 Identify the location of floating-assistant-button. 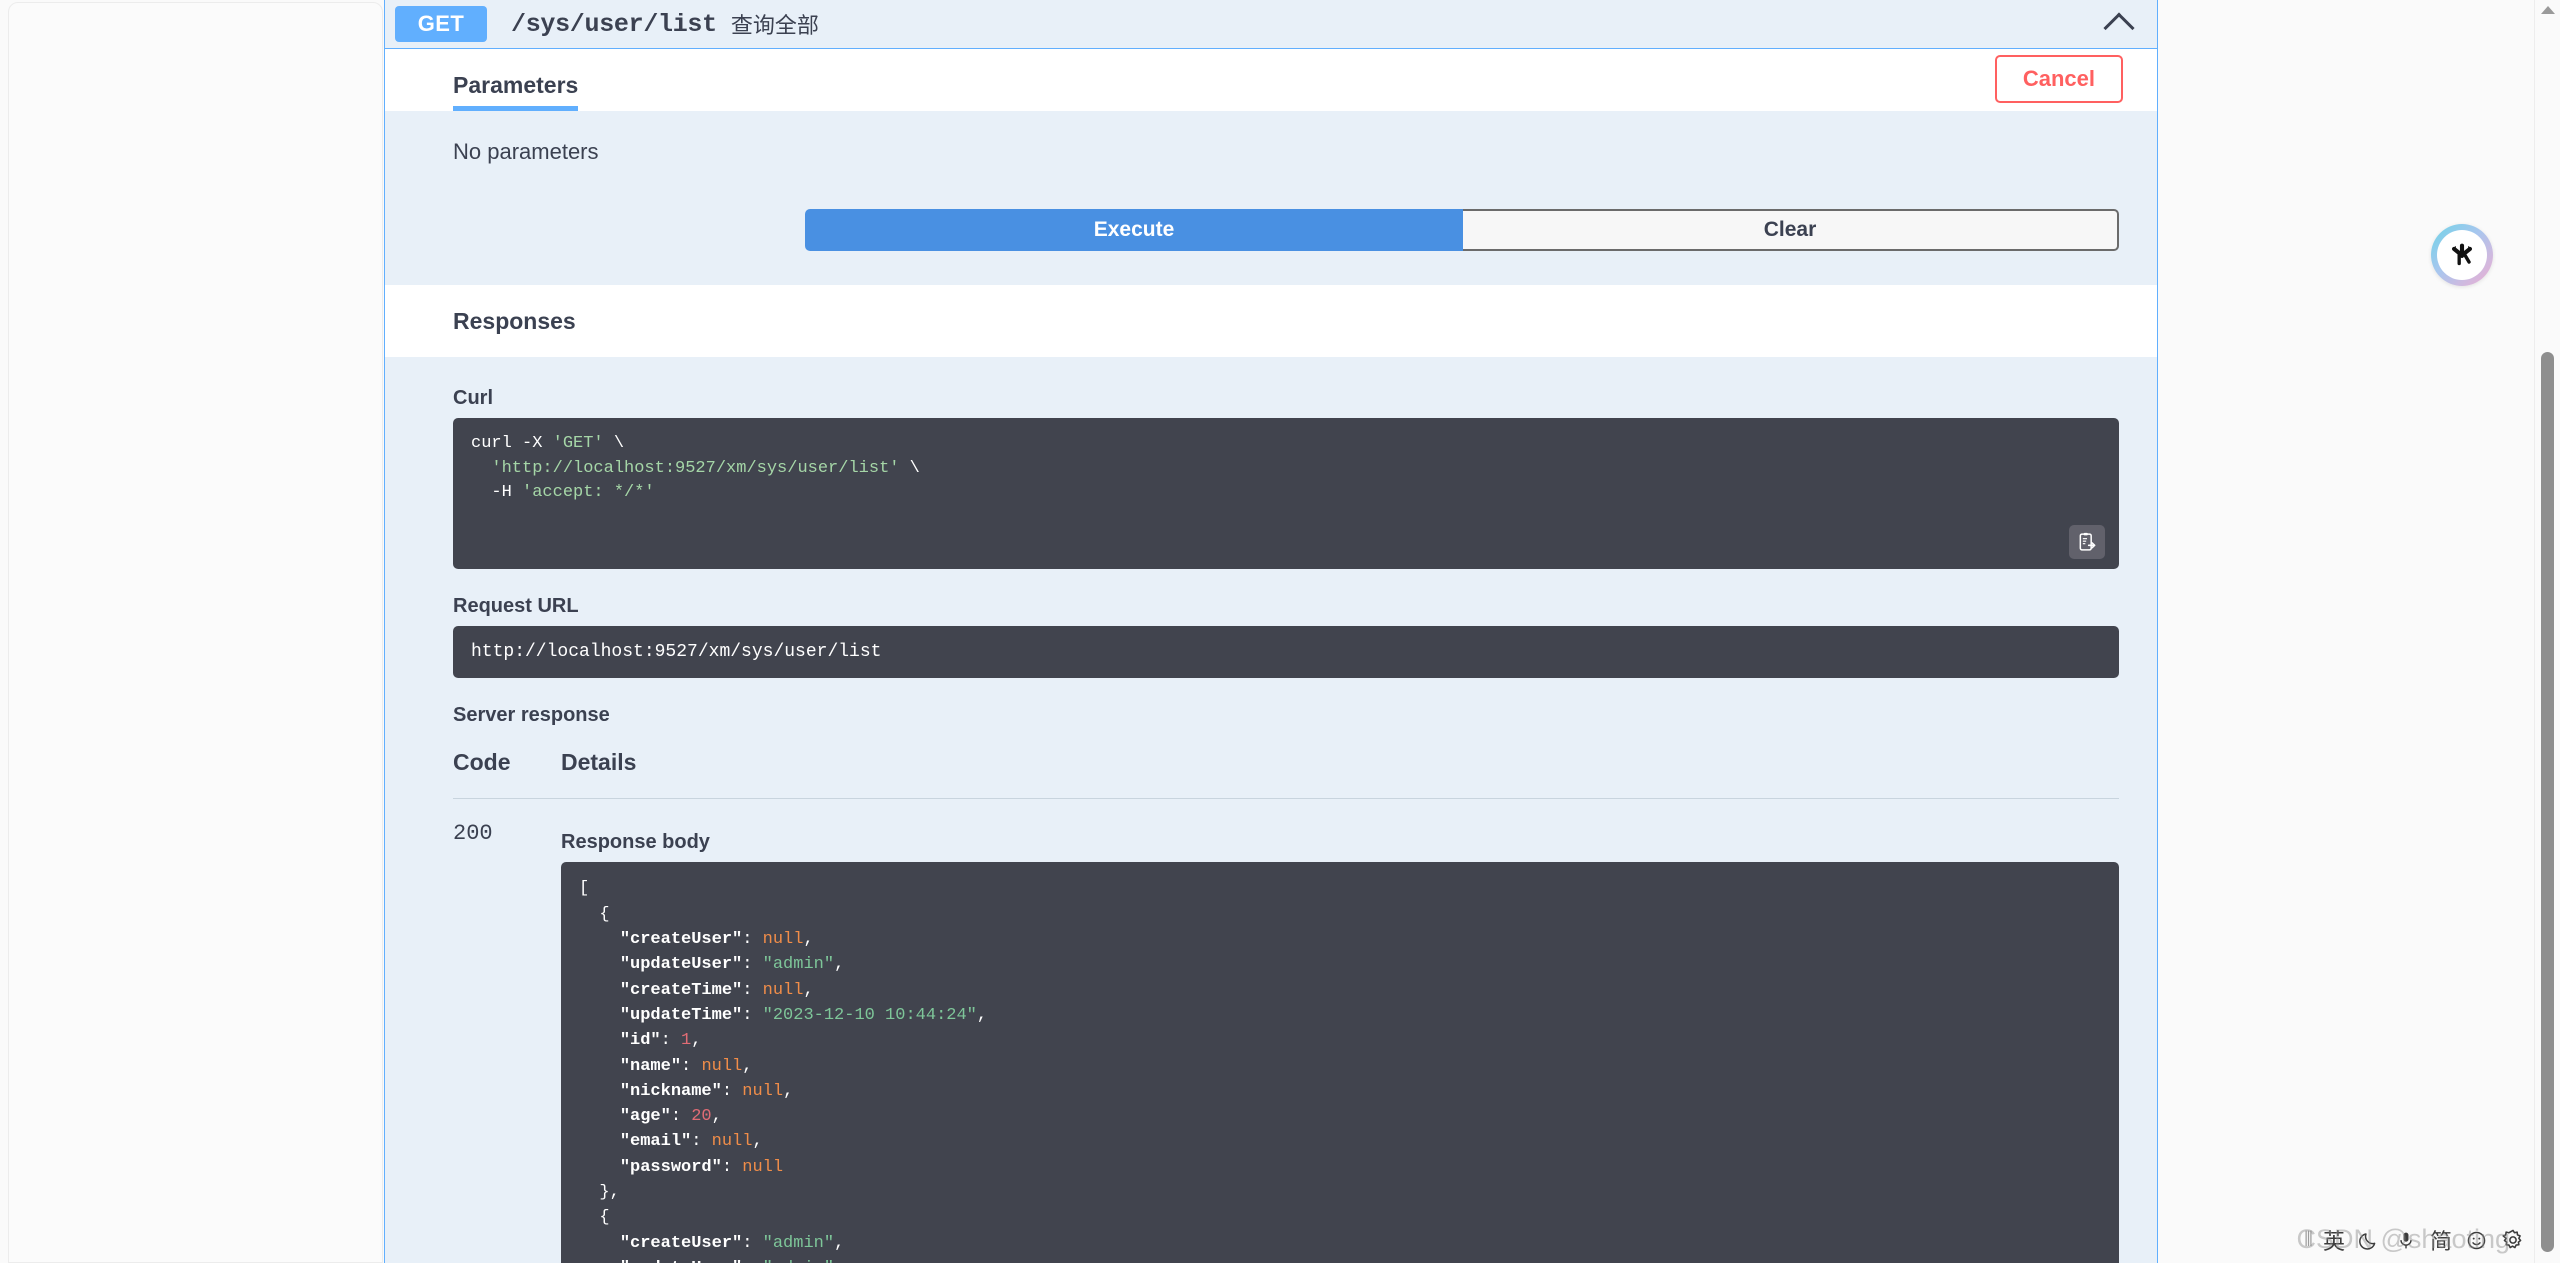
(2462, 255).